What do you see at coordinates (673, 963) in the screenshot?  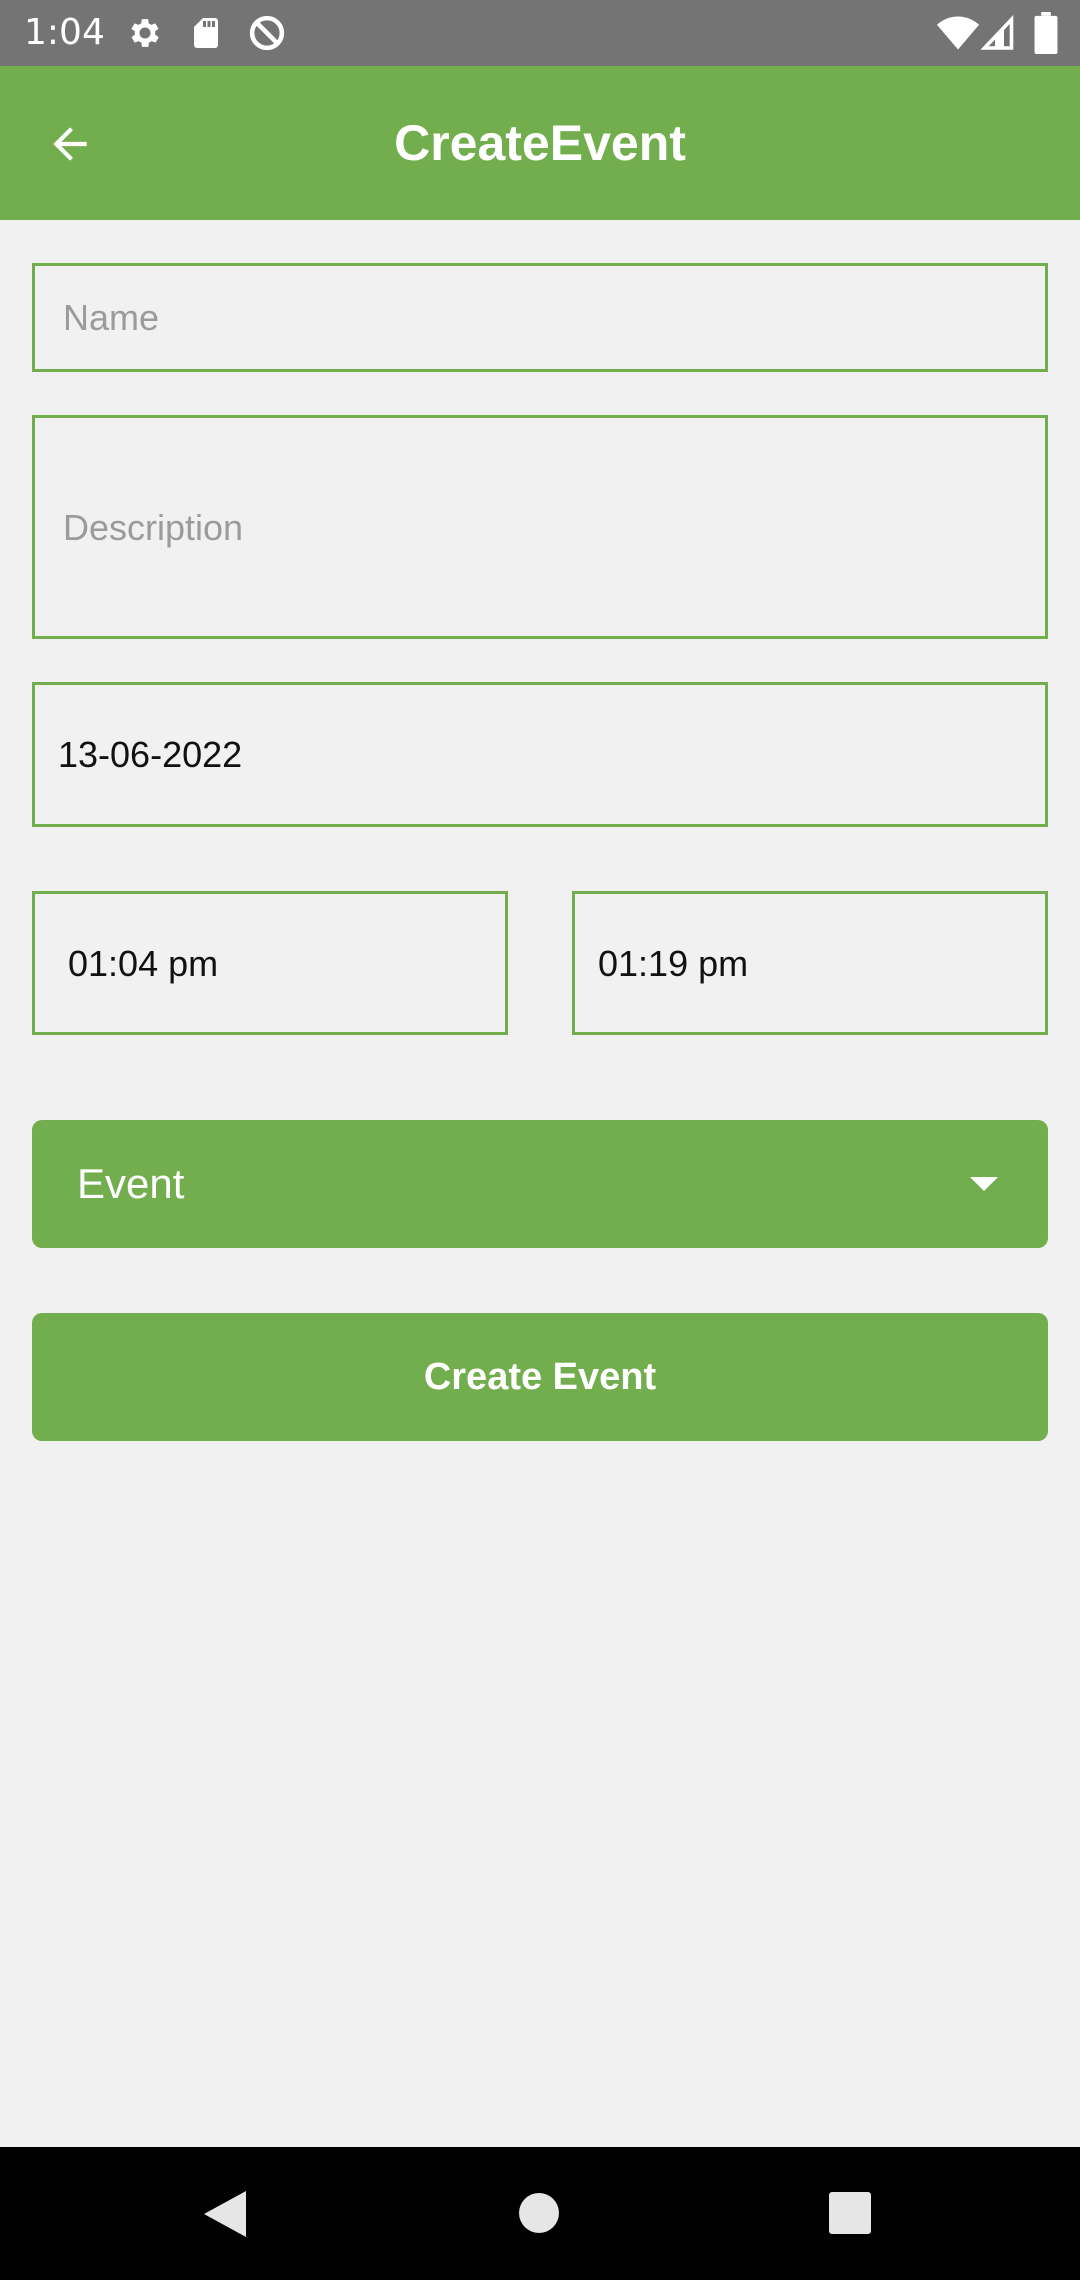 I see `end-time-value: 01:19 pm` at bounding box center [673, 963].